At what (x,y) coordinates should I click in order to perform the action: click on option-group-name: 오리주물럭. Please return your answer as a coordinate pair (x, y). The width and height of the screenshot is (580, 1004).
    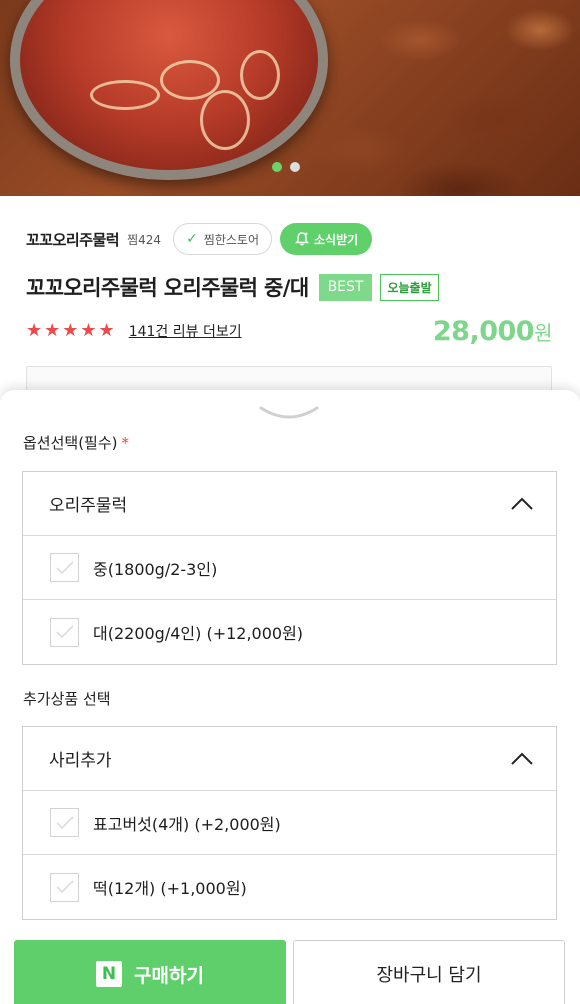
    Looking at the image, I should click on (88, 506).